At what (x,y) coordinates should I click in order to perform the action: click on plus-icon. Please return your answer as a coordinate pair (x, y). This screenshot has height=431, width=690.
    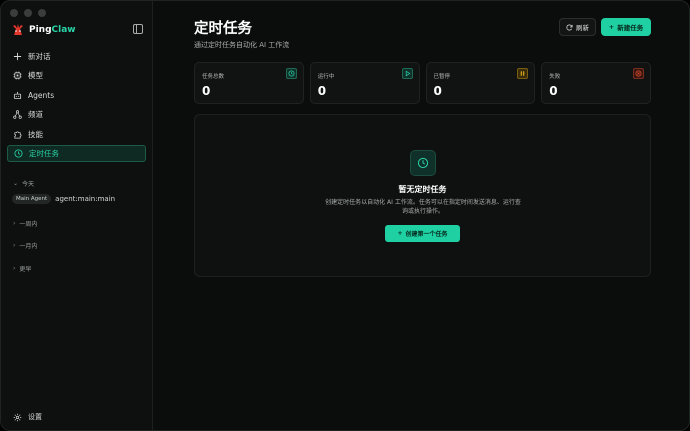
    Looking at the image, I should click on (17, 56).